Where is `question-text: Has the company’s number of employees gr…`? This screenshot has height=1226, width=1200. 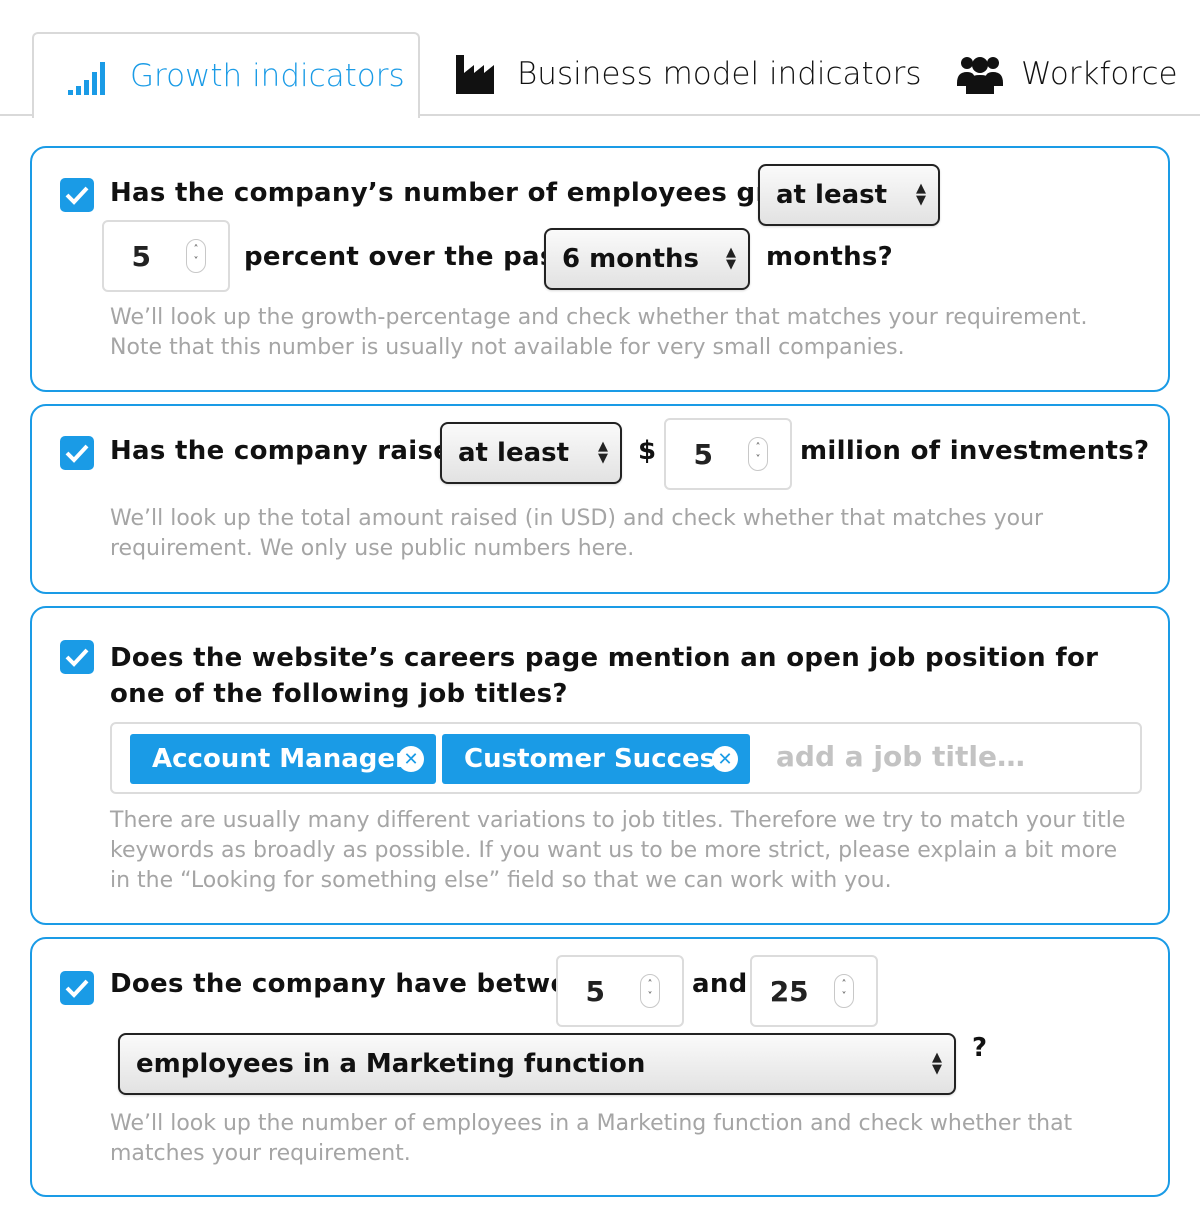 question-text: Has the company’s number of employees gr… is located at coordinates (470, 193).